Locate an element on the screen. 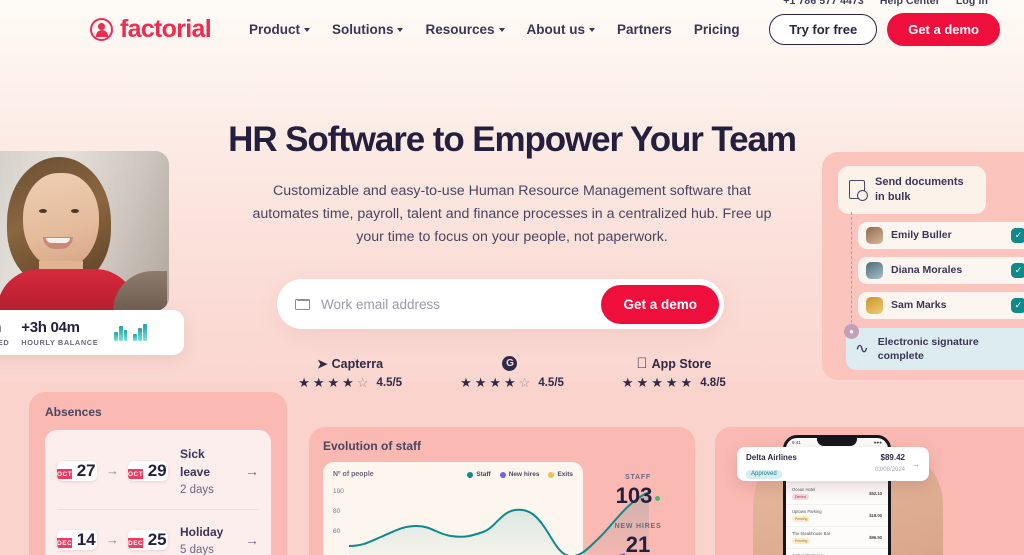 This screenshot has height=555, width=1024. calendar-from: OCT 27 is located at coordinates (77, 470).